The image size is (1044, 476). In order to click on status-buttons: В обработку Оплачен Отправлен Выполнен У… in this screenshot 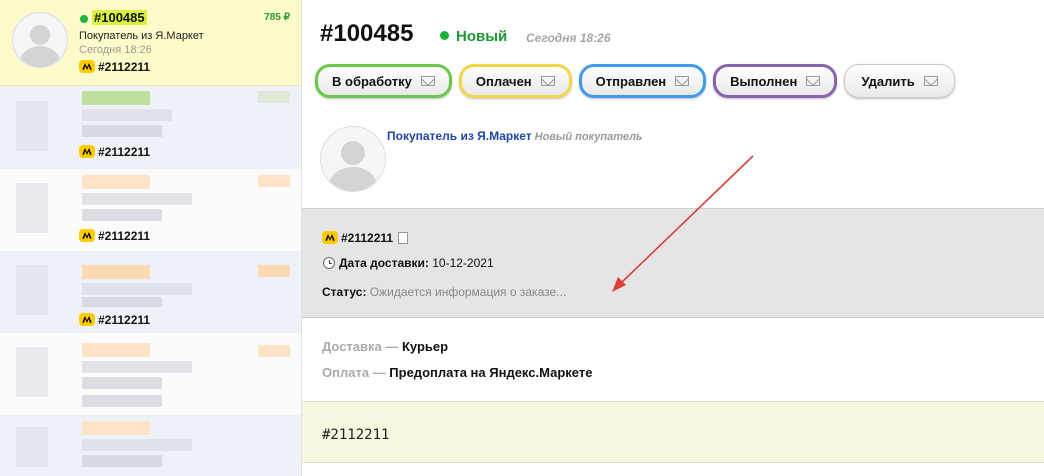, I will do `click(635, 81)`.